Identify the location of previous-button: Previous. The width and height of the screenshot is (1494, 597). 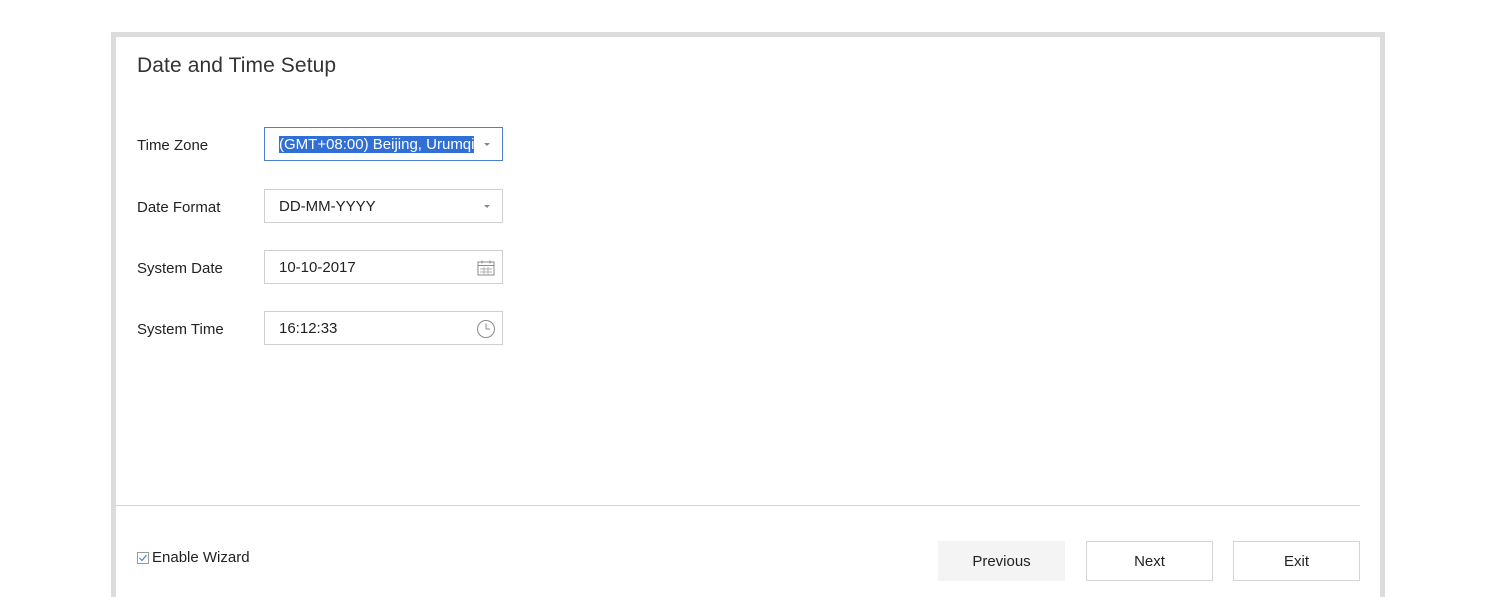
(1001, 561).